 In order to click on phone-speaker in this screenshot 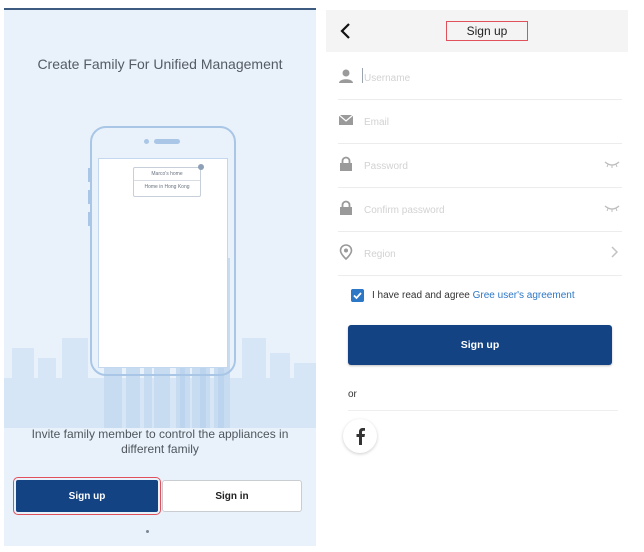, I will do `click(167, 141)`.